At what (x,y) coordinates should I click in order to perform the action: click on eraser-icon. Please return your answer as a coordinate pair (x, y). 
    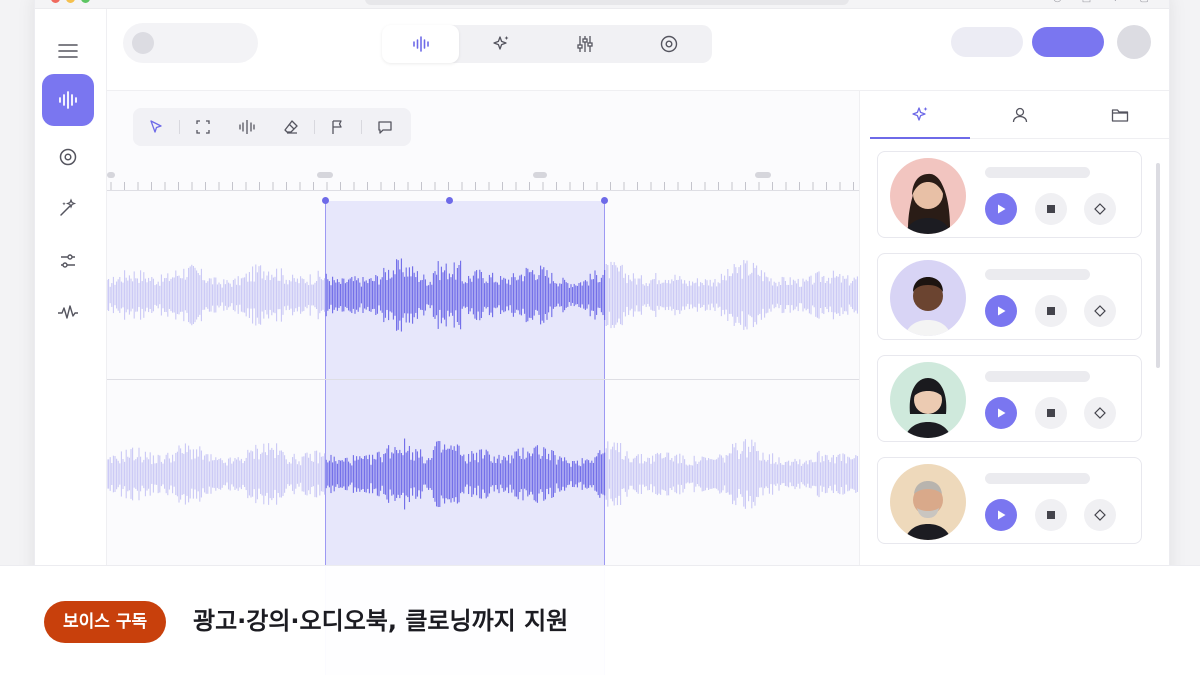
    Looking at the image, I should click on (291, 127).